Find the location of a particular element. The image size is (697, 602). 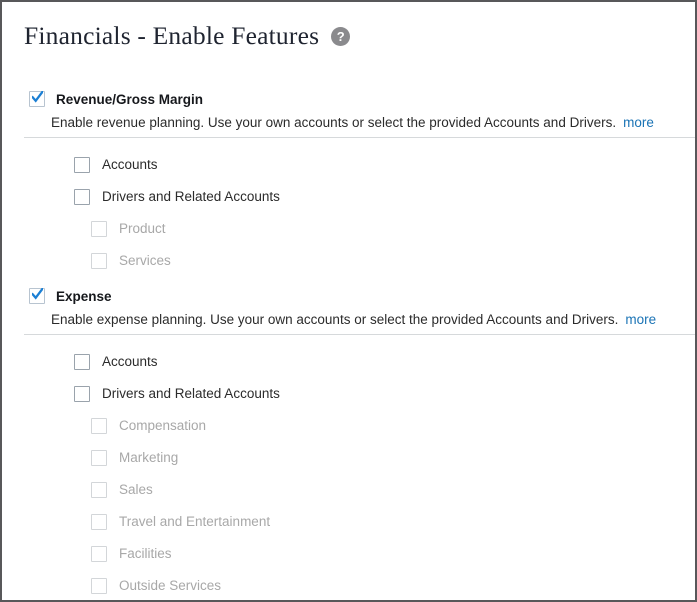

option-row-revenue-drivers-and-related-accounts: Drivers and Related Accounts is located at coordinates (177, 197).